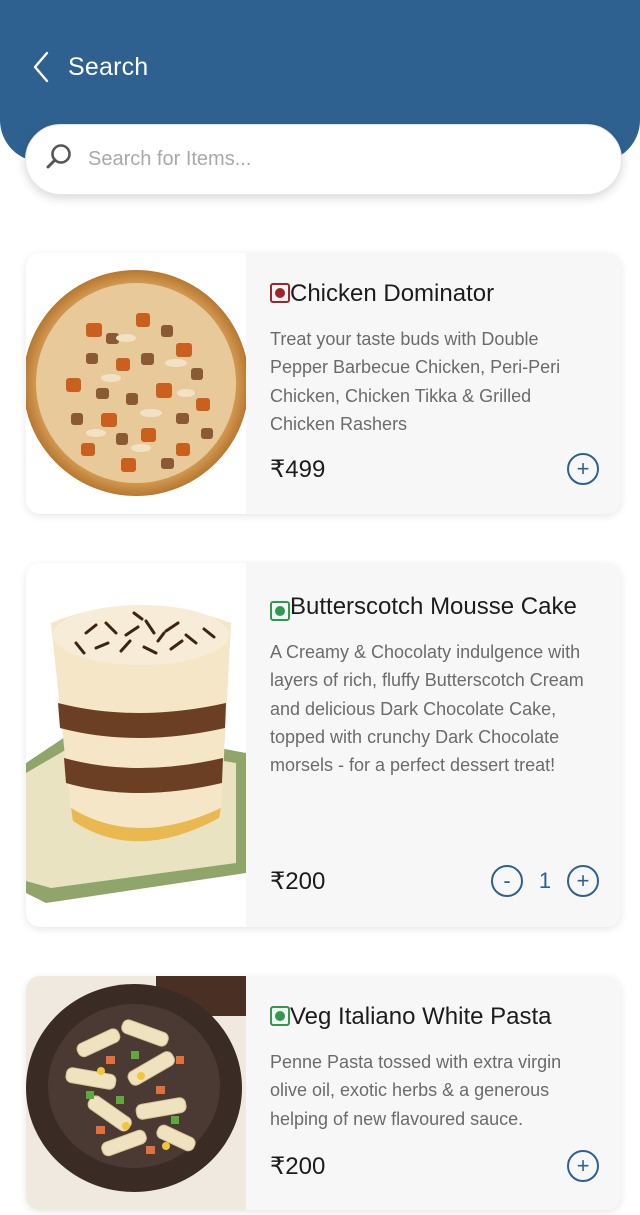 Image resolution: width=640 pixels, height=1215 pixels. Describe the element at coordinates (298, 469) in the screenshot. I see `item-price: ₹499` at that location.